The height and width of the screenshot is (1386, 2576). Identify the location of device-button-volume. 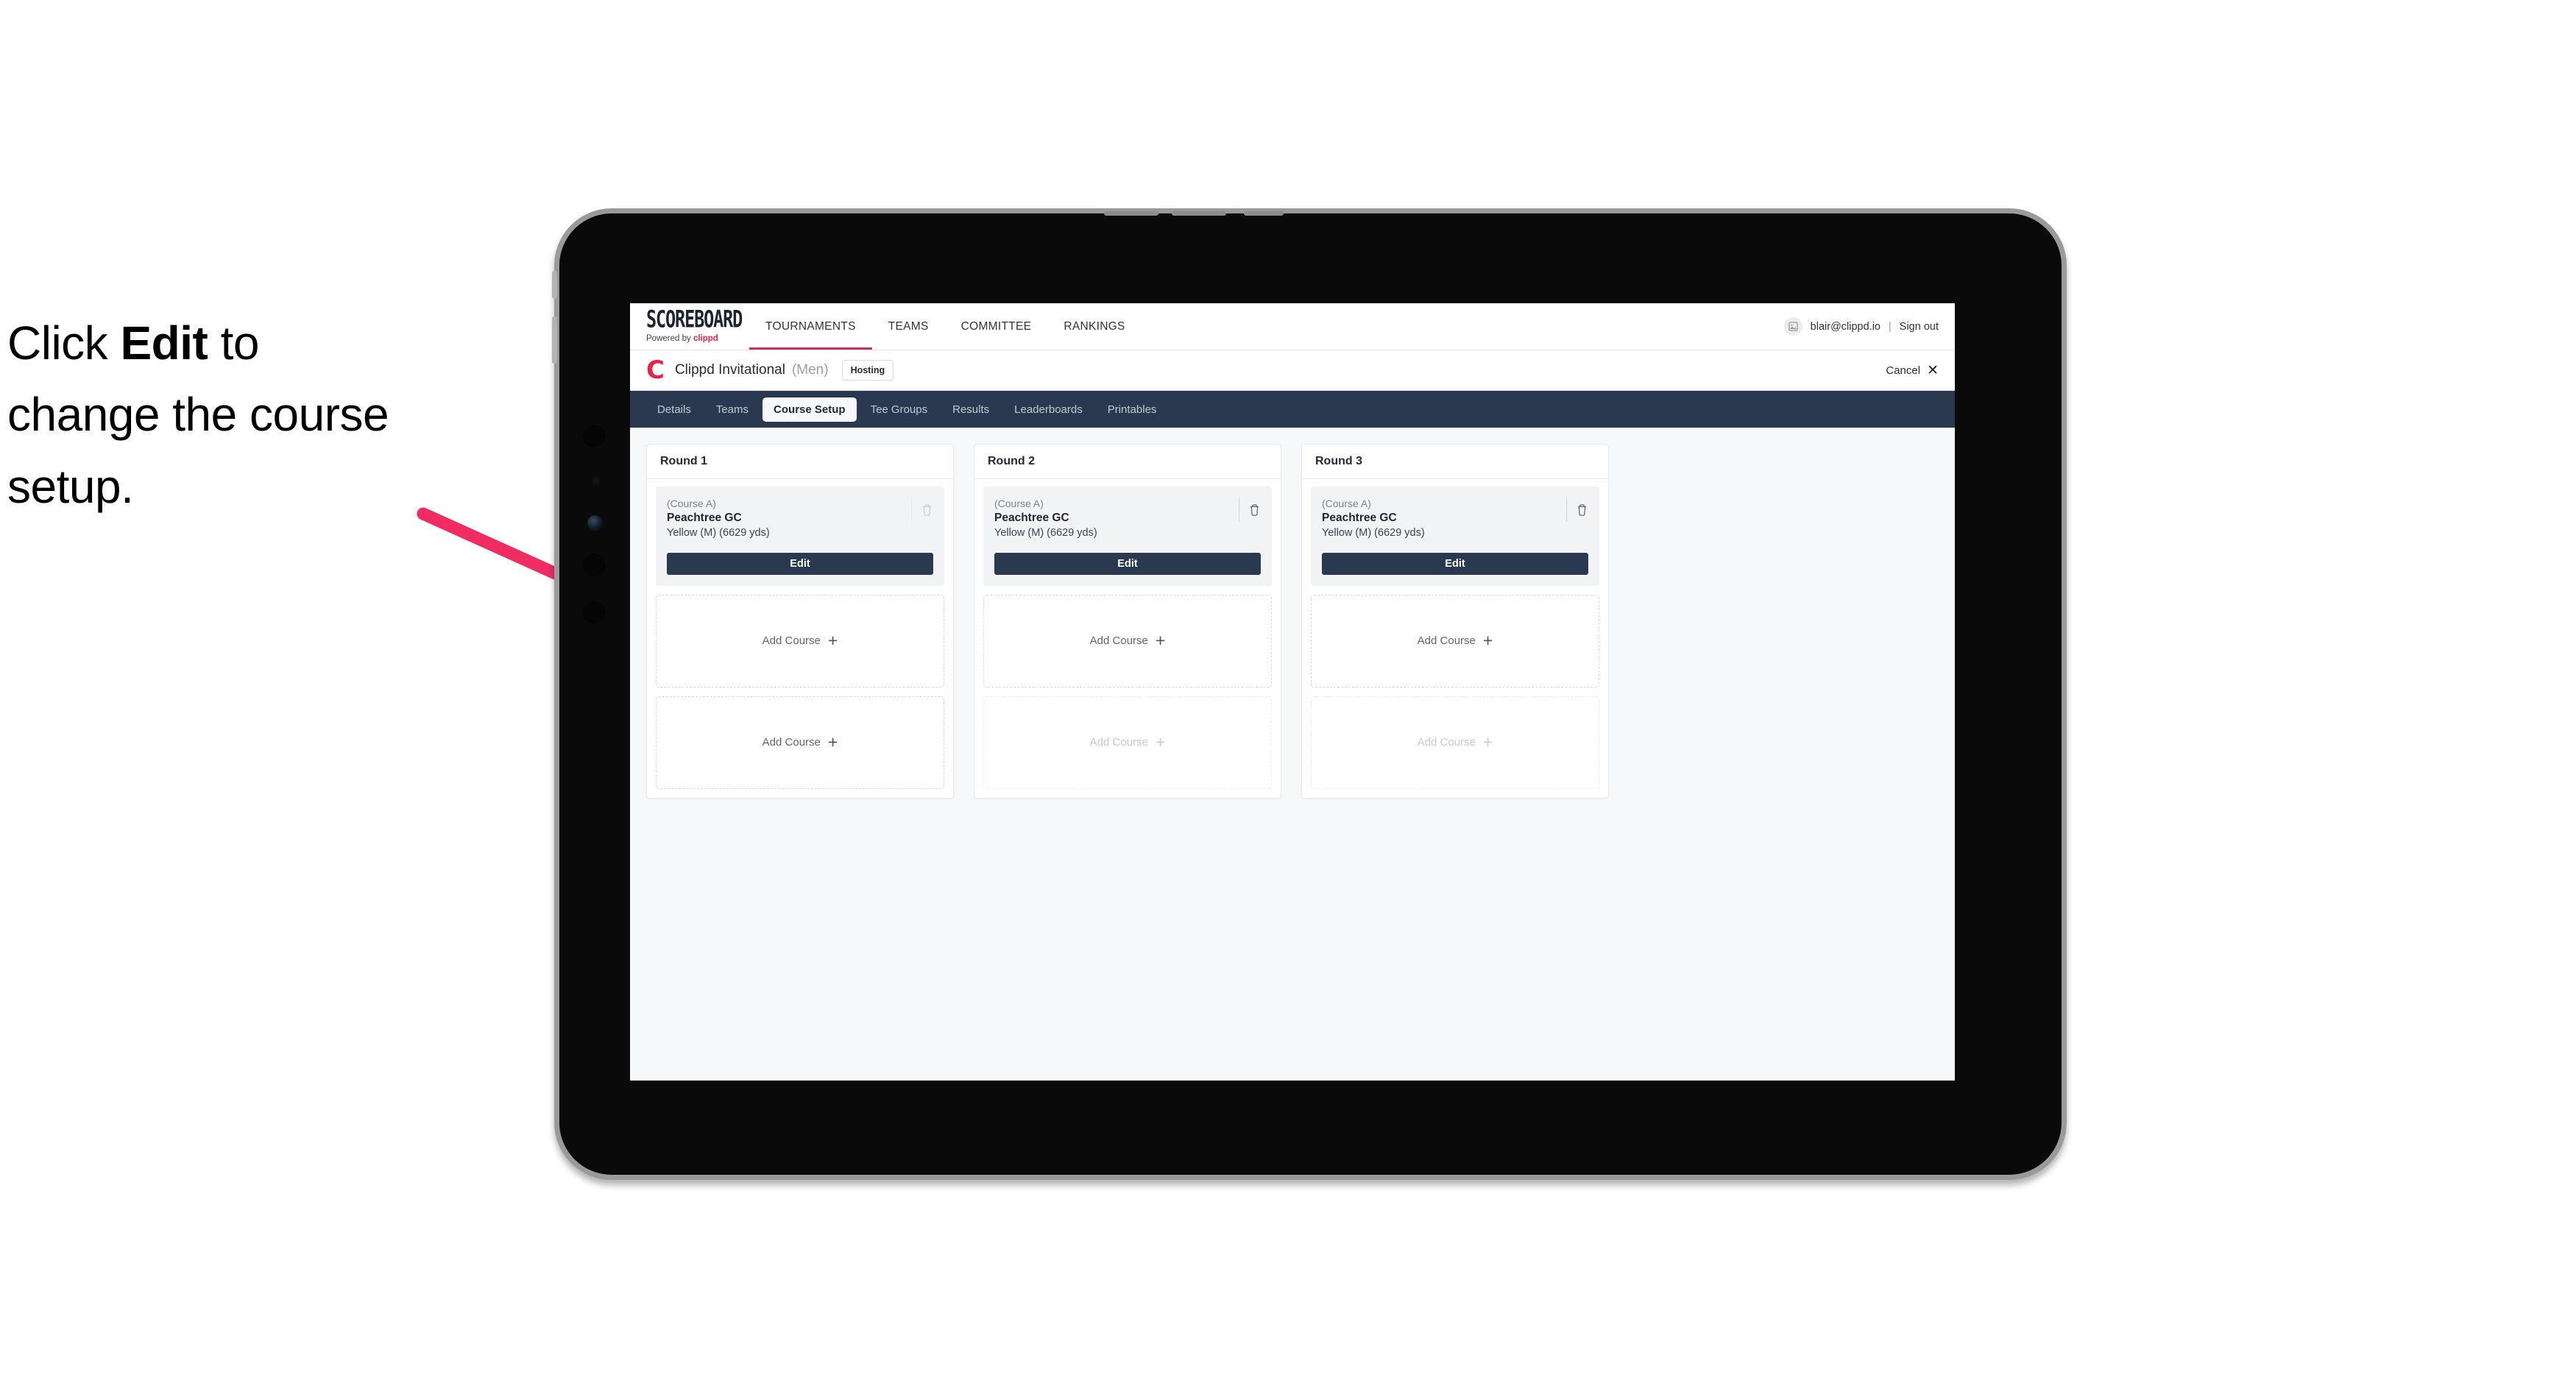
(554, 340).